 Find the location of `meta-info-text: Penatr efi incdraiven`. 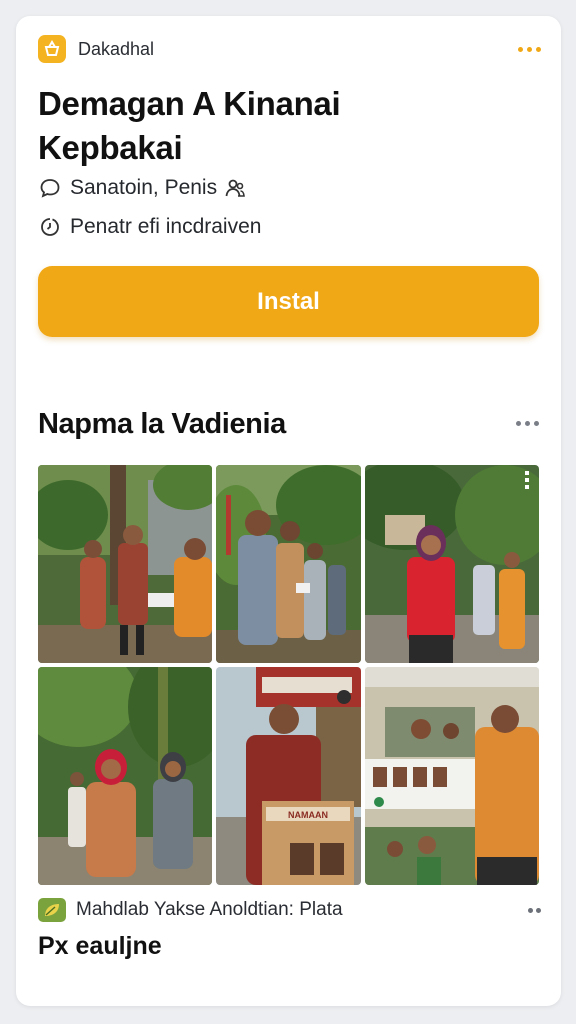

meta-info-text: Penatr efi incdraiven is located at coordinates (166, 226).